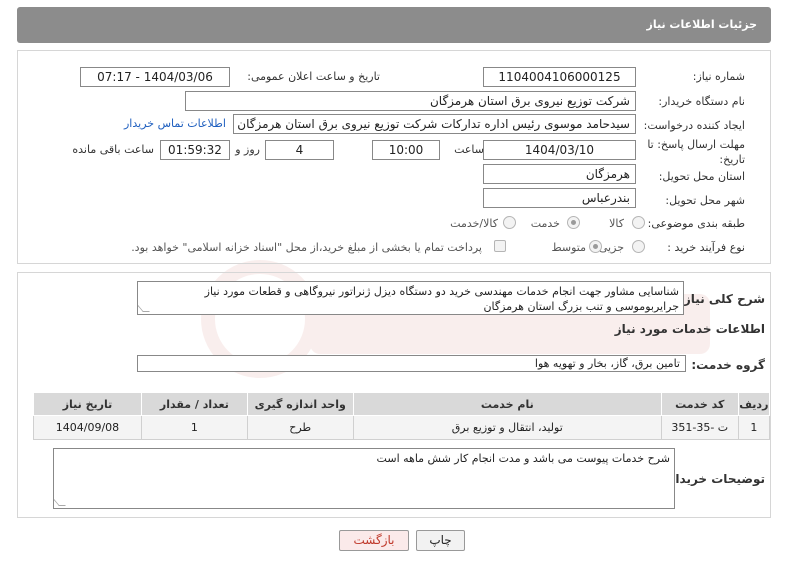 The width and height of the screenshot is (788, 566). I want to click on need-summary-label: شرح کلی نیاز:, so click(722, 299).